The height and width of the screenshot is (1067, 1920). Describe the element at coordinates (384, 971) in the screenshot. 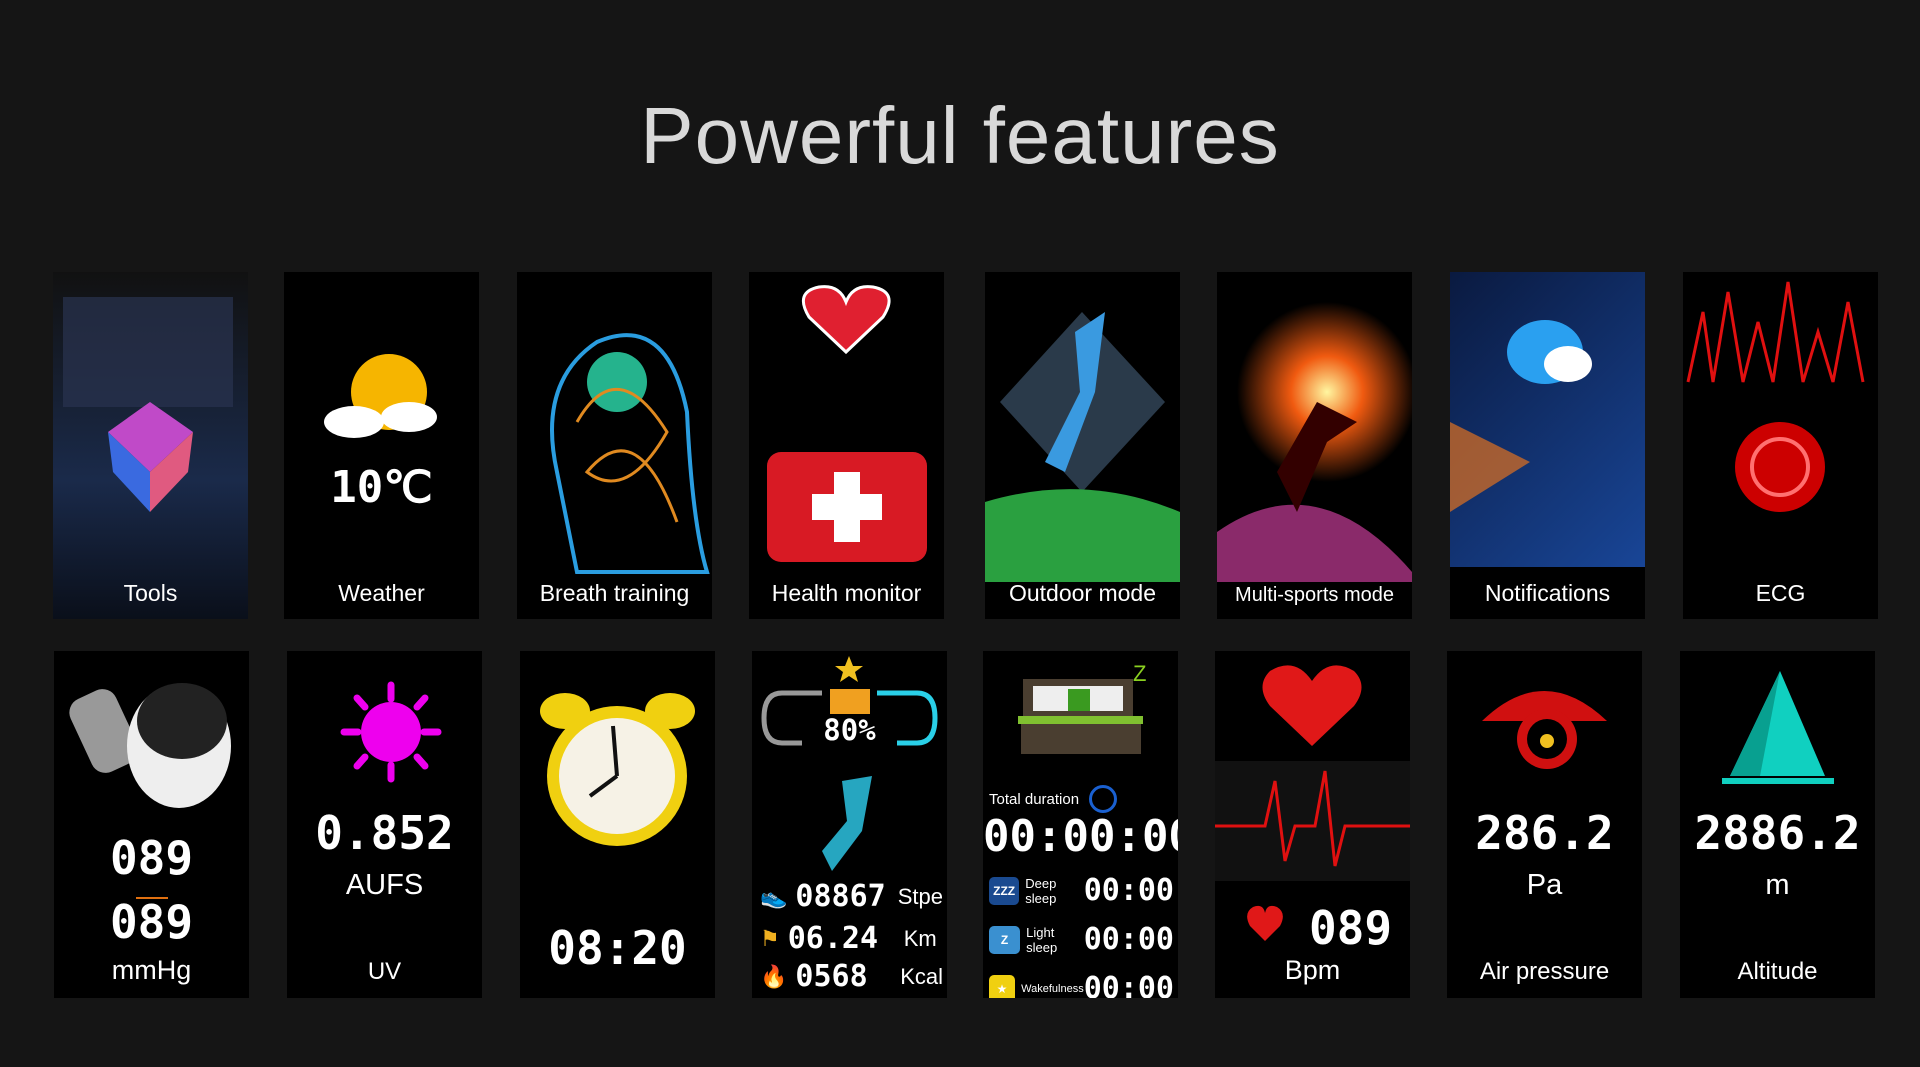

I see `uv-label: UV` at that location.